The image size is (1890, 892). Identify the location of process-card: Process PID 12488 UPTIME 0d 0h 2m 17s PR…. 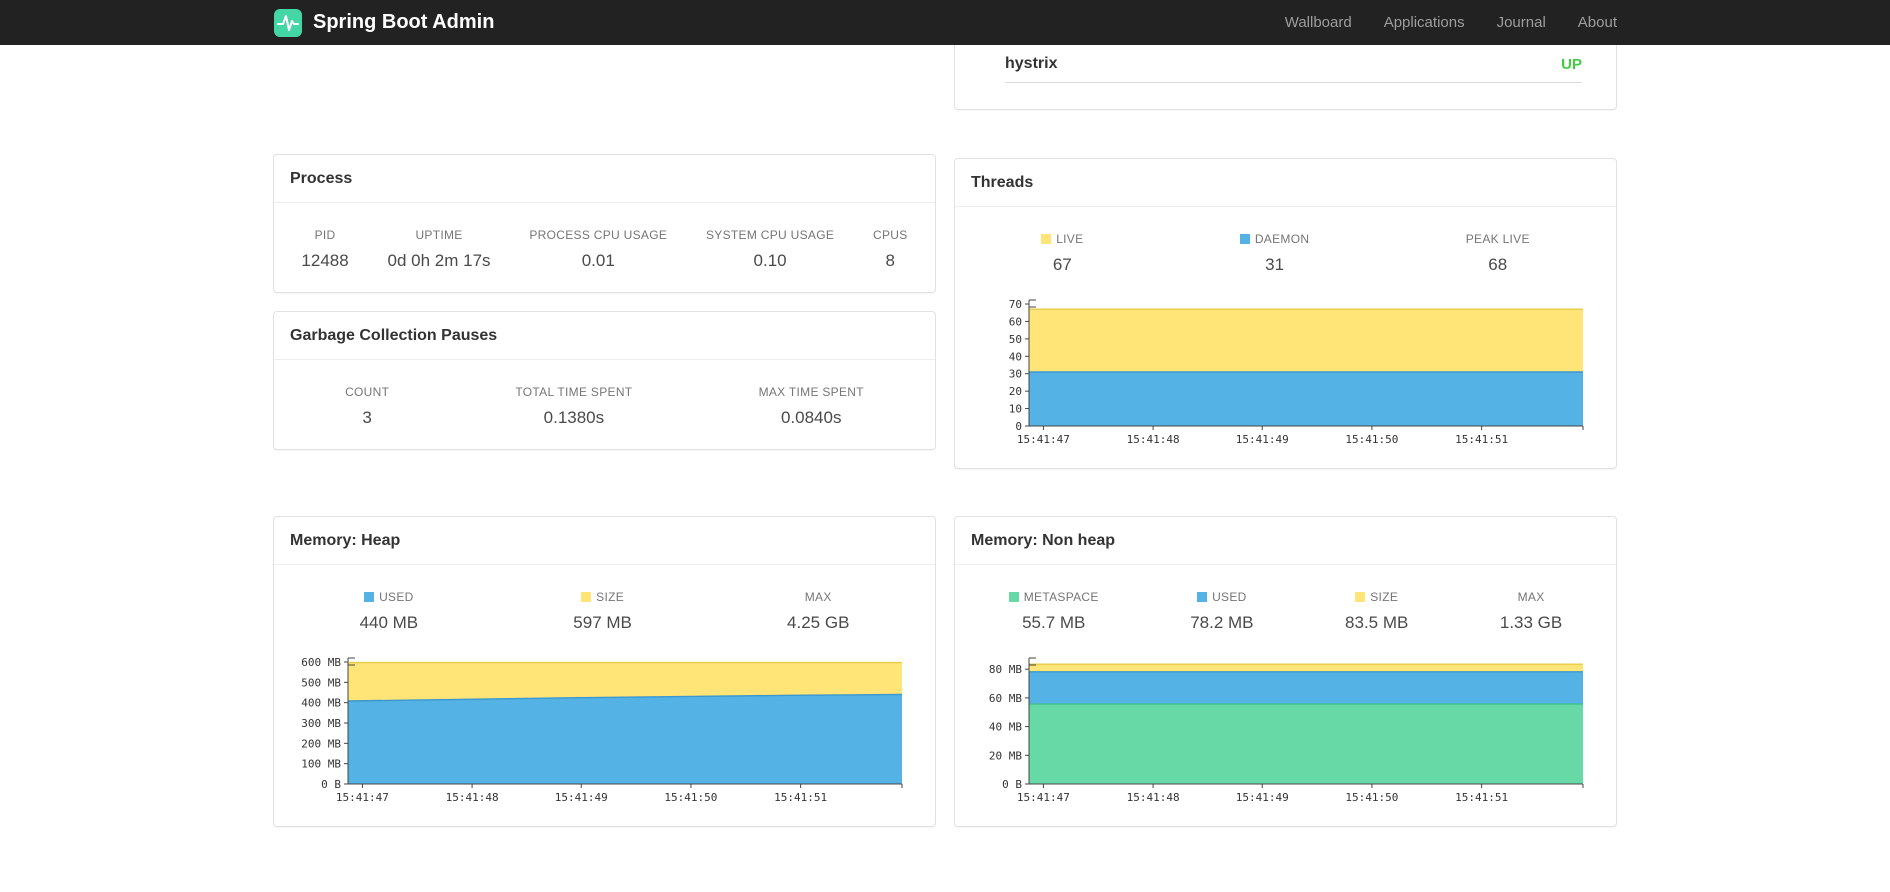
(604, 223).